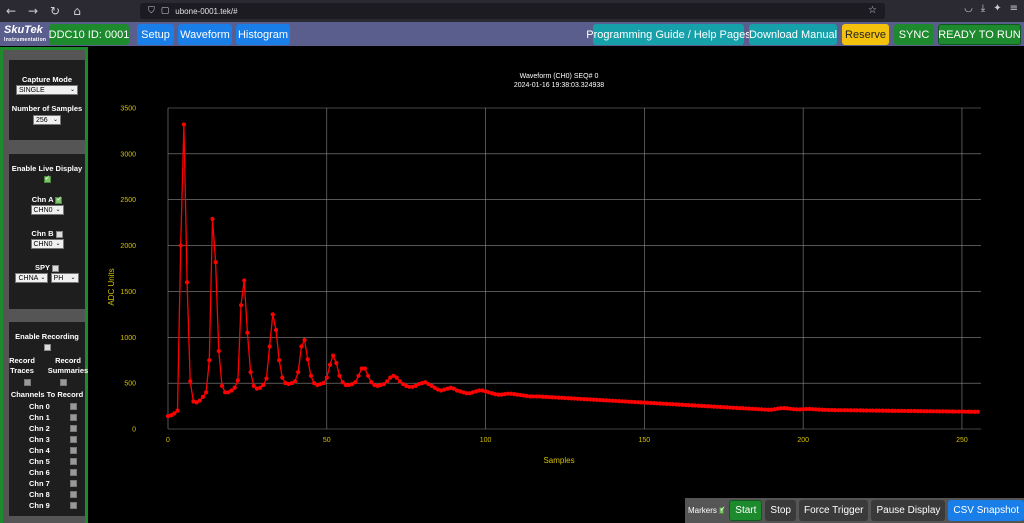 Image resolution: width=1024 pixels, height=523 pixels. What do you see at coordinates (59, 234) in the screenshot?
I see `chn-b-checkbox` at bounding box center [59, 234].